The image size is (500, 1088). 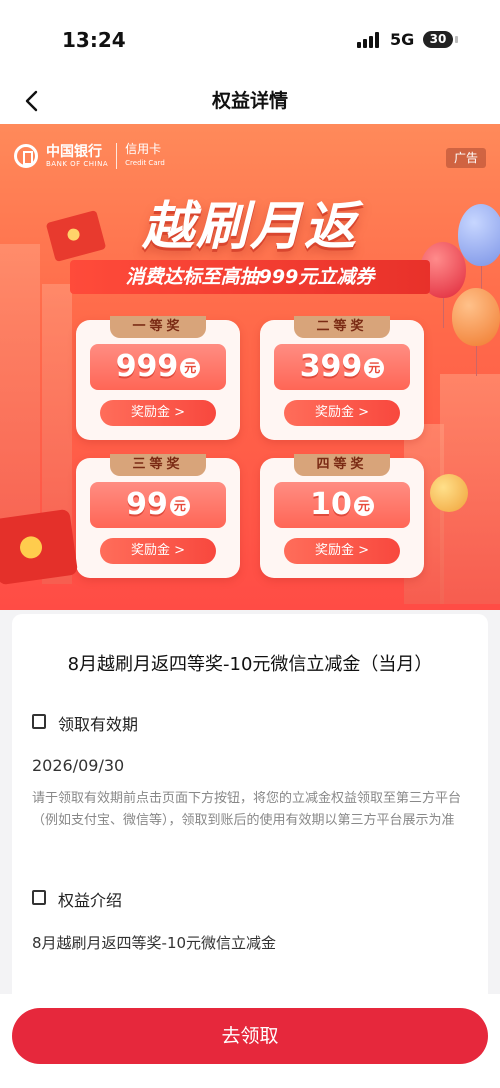 What do you see at coordinates (145, 163) in the screenshot?
I see `card-label-en: Credit Card` at bounding box center [145, 163].